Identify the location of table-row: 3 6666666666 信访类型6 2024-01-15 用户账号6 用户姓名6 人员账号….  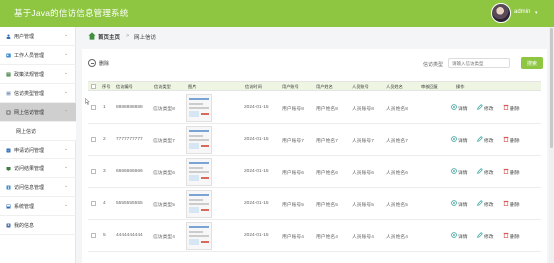
(314, 172).